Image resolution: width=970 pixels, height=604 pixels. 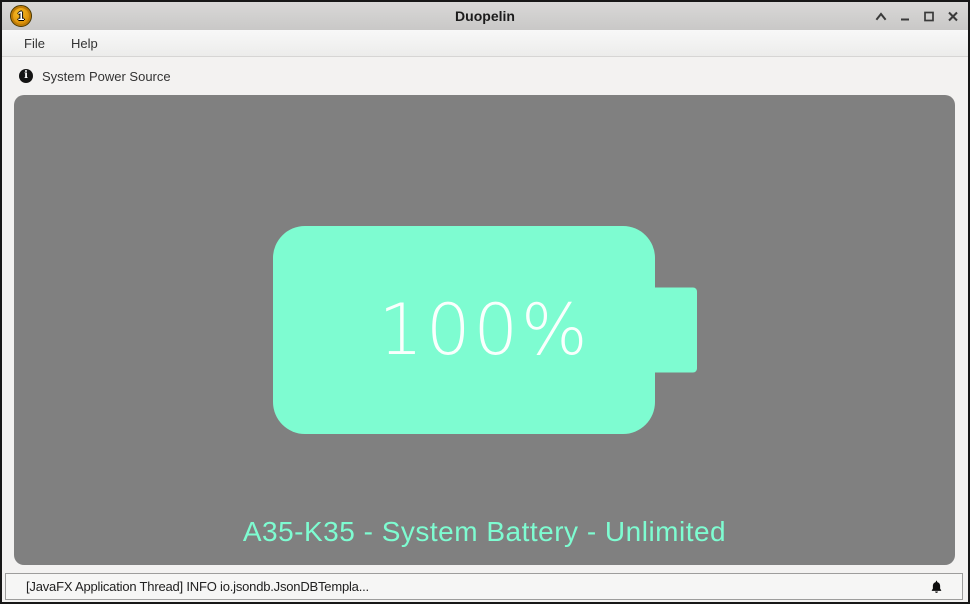 I want to click on info-row: i System Power Source, so click(x=485, y=76).